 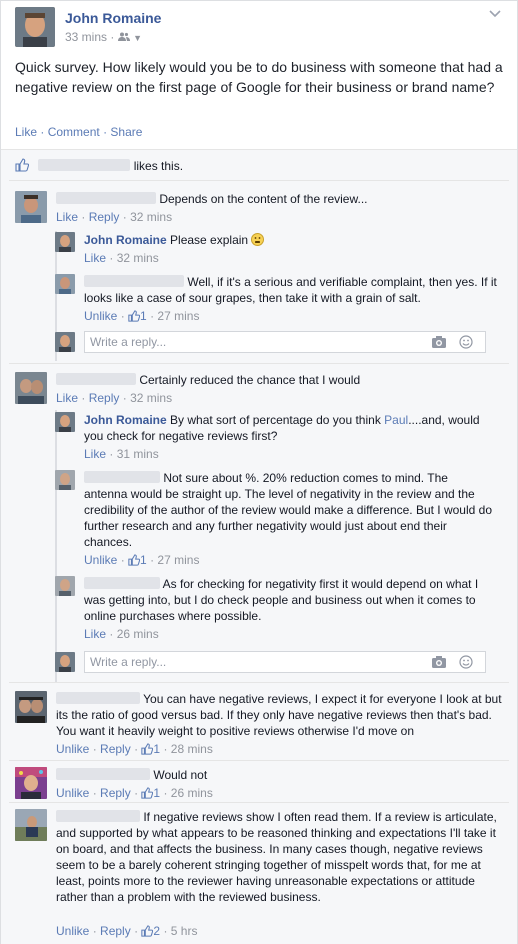 I want to click on author-avatar, so click(x=35, y=27).